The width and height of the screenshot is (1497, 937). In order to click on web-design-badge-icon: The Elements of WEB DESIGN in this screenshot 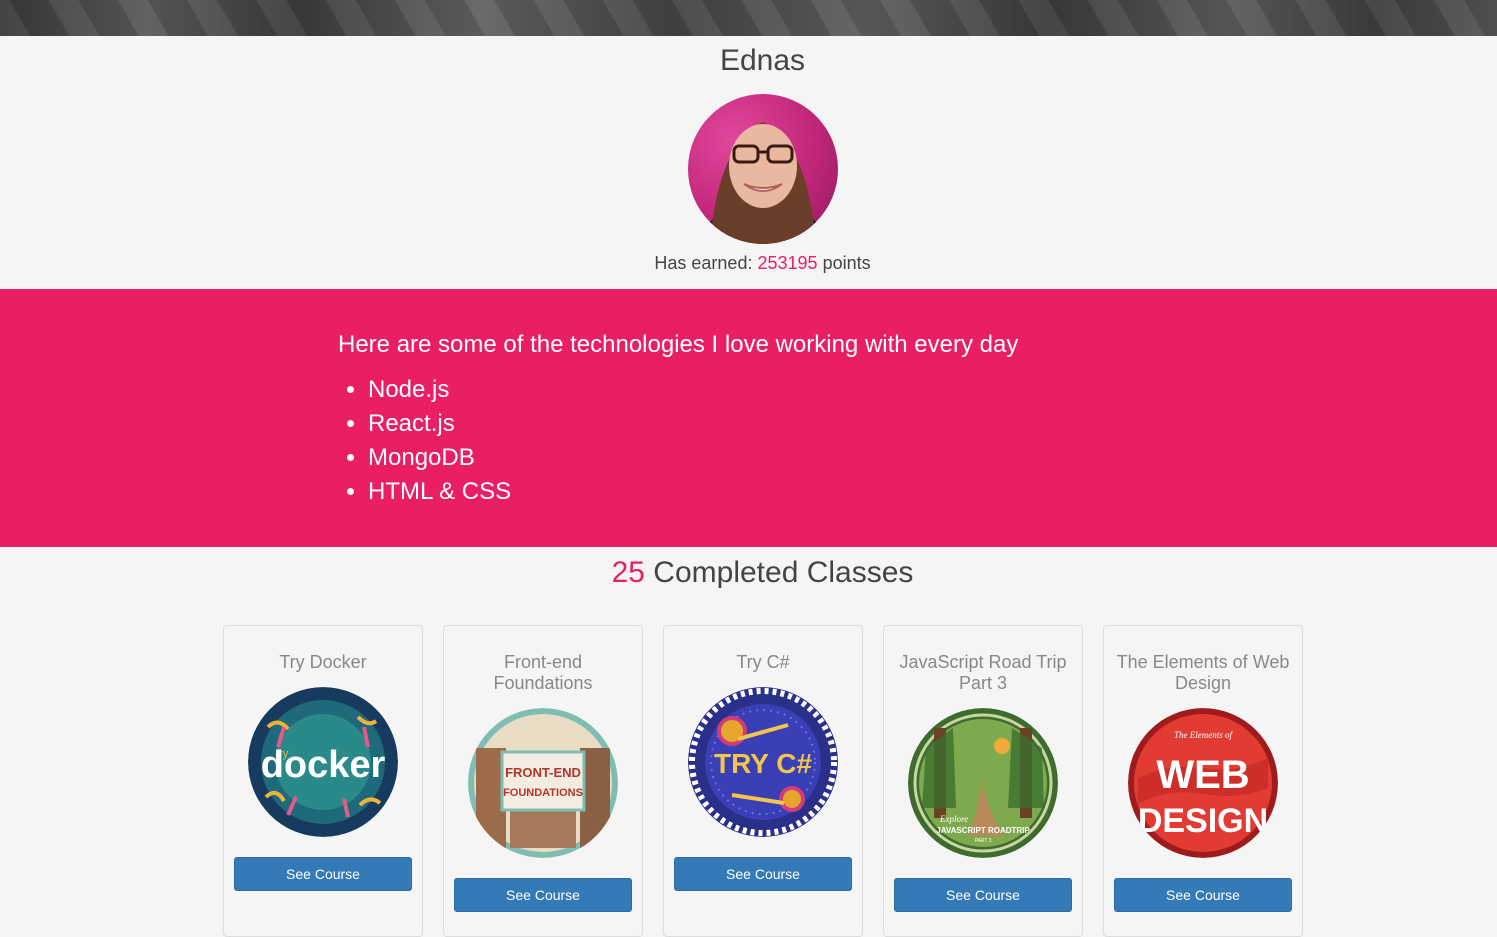, I will do `click(1203, 783)`.